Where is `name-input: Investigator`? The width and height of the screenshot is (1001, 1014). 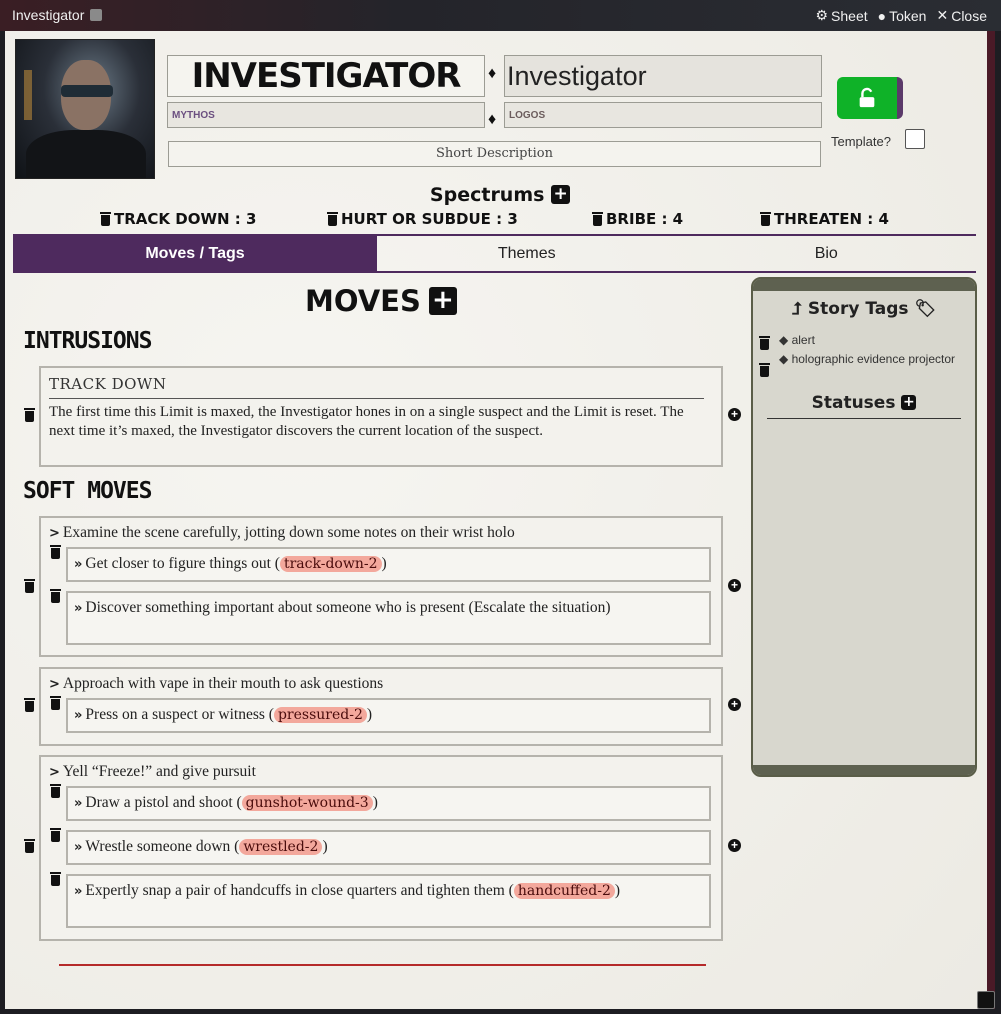 name-input: Investigator is located at coordinates (663, 76).